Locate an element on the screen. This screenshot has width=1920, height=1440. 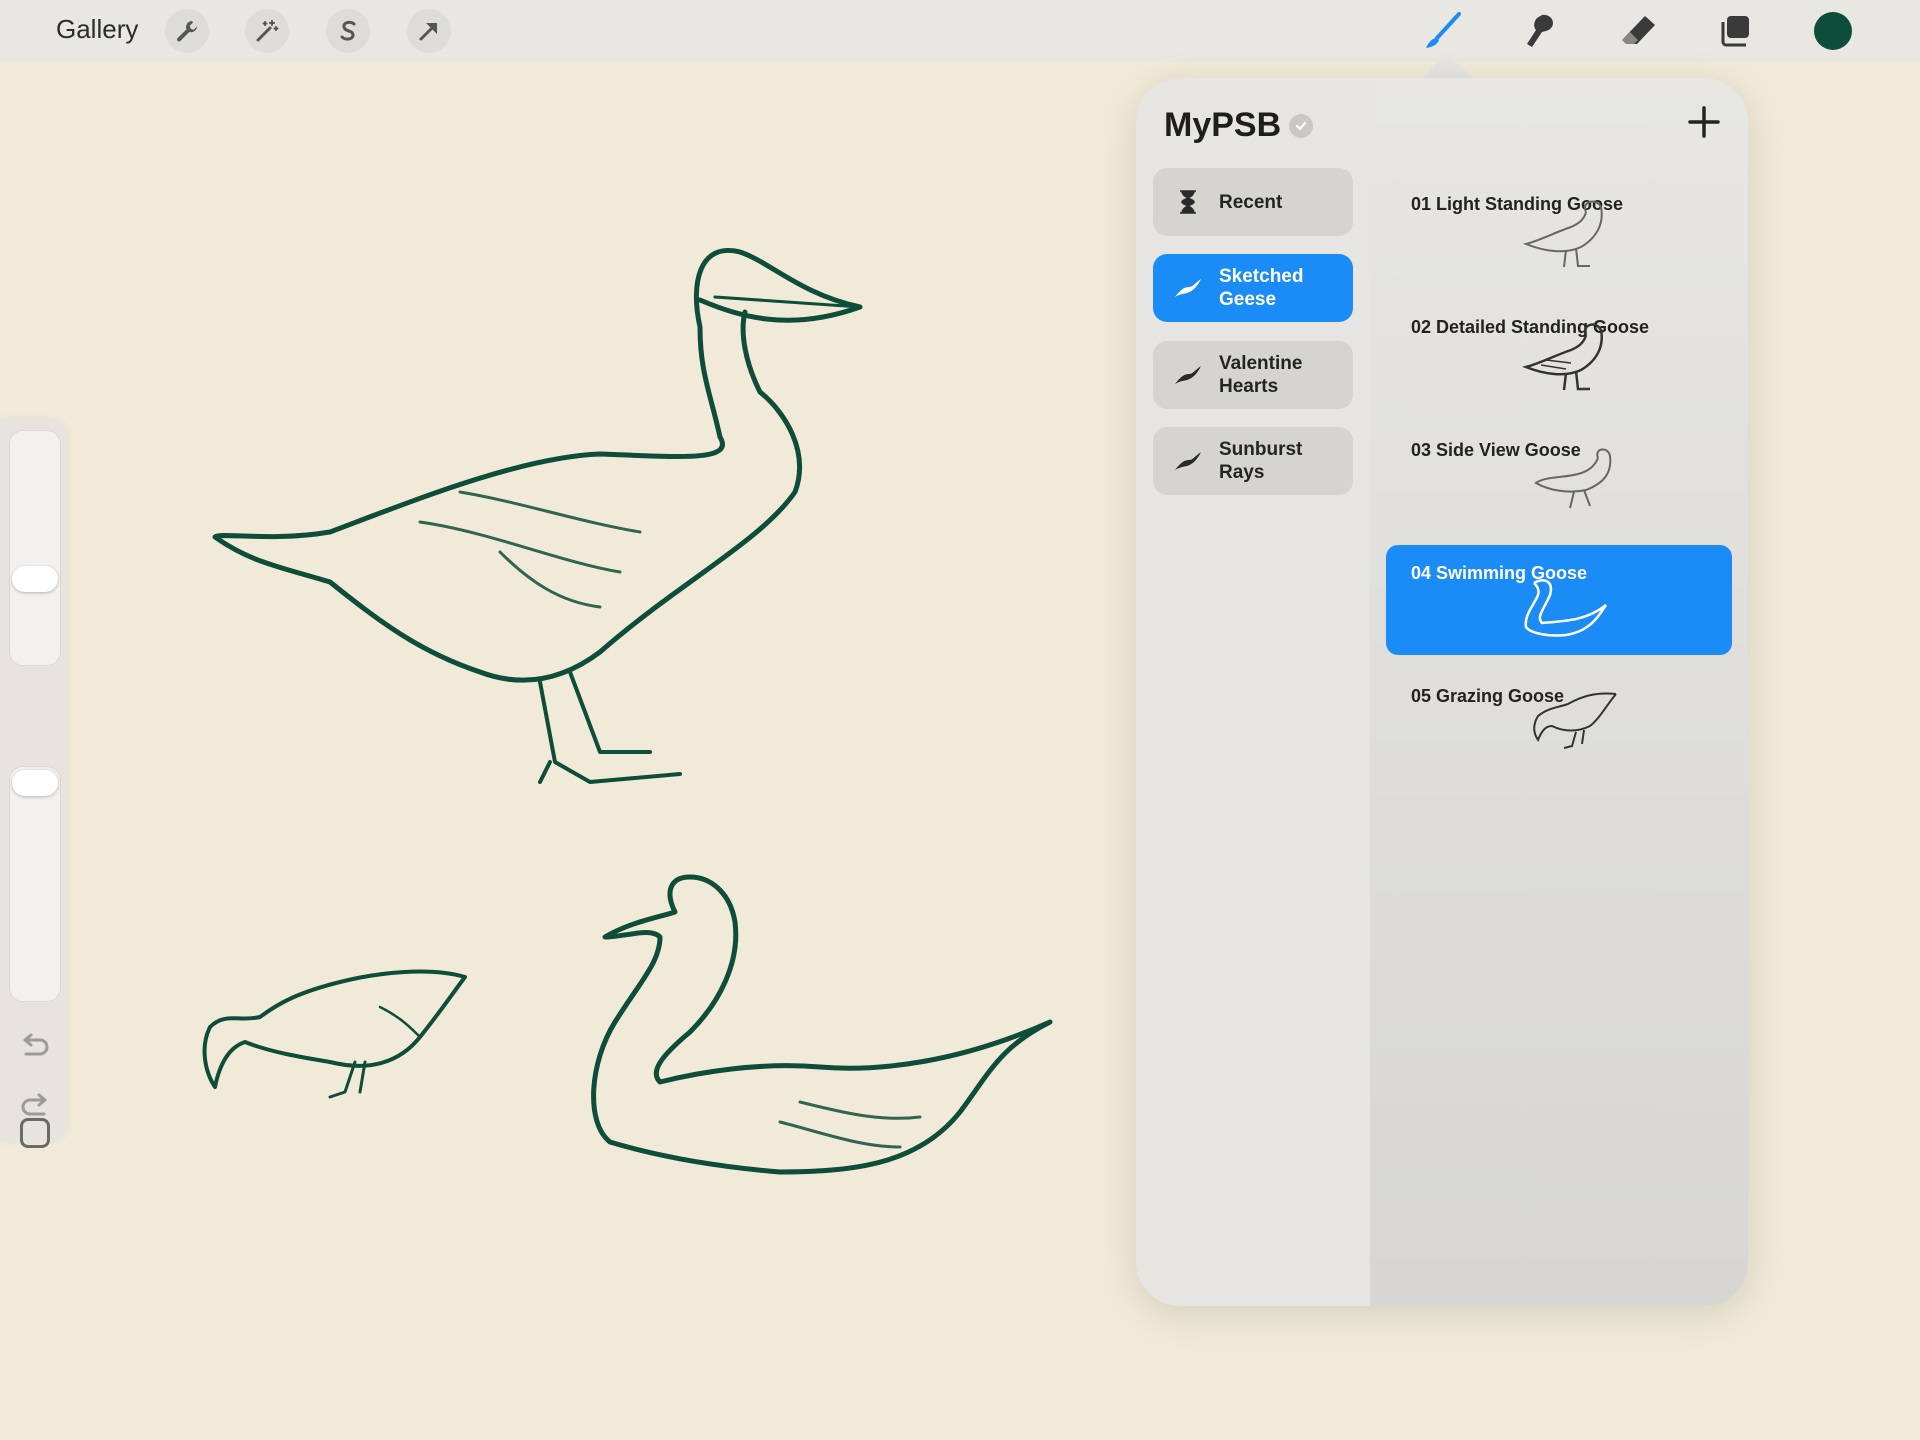
brush-set-label: Recent is located at coordinates (1251, 202).